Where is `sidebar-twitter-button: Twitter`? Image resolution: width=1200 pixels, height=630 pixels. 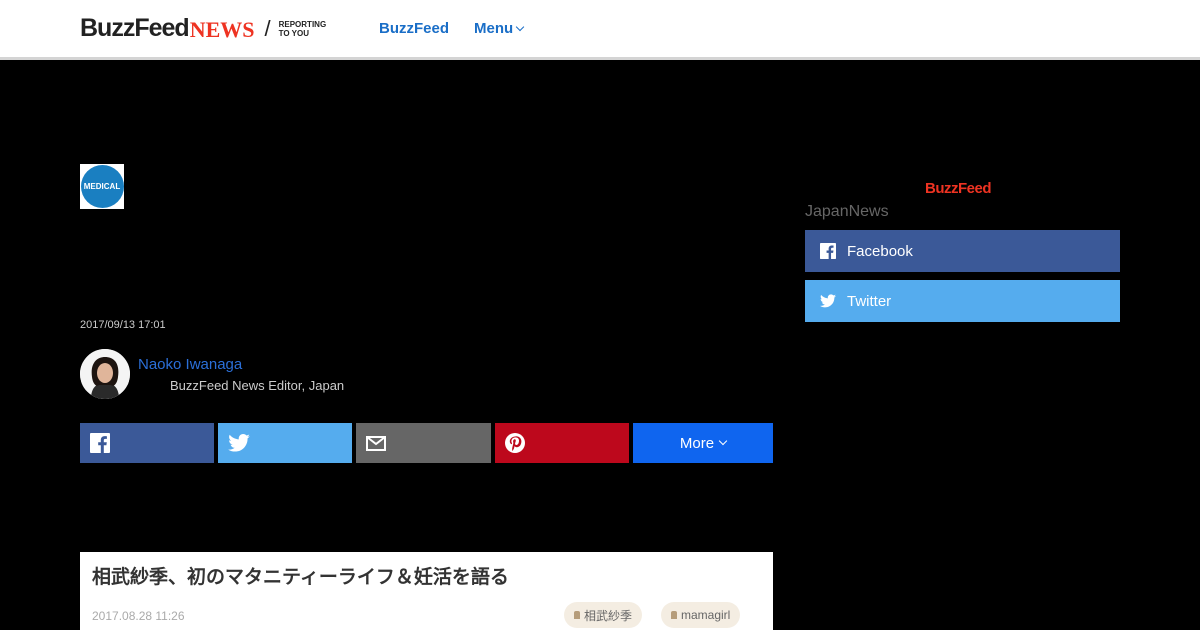 sidebar-twitter-button: Twitter is located at coordinates (962, 301).